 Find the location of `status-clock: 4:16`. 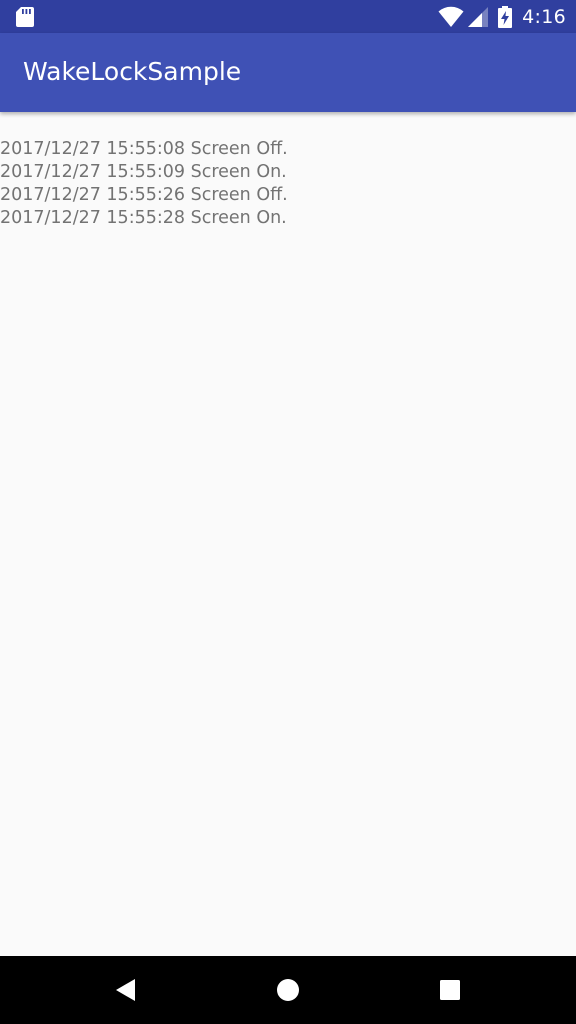

status-clock: 4:16 is located at coordinates (544, 16).